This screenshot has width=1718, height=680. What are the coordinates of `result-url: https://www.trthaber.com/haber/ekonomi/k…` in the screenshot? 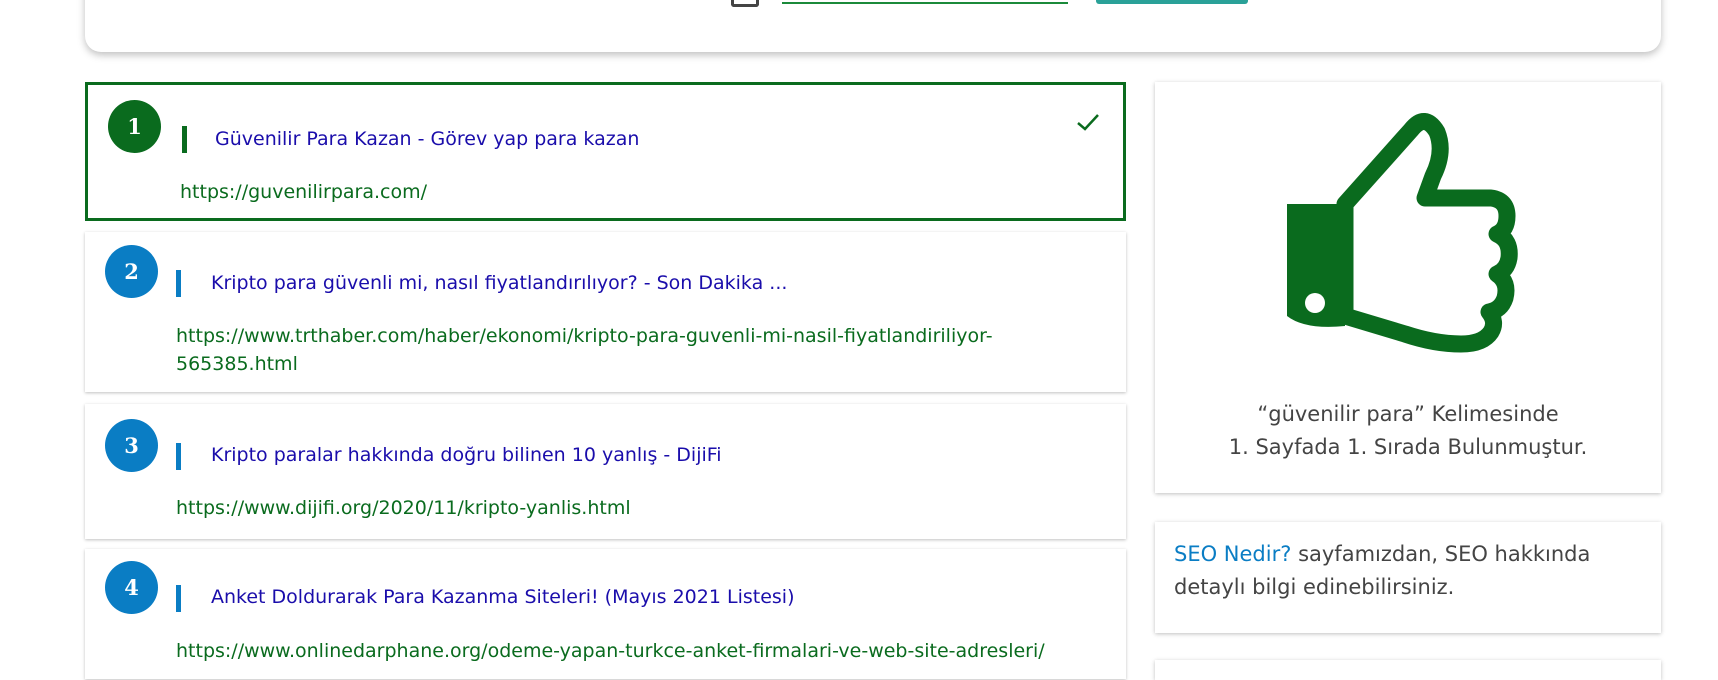 It's located at (616, 350).